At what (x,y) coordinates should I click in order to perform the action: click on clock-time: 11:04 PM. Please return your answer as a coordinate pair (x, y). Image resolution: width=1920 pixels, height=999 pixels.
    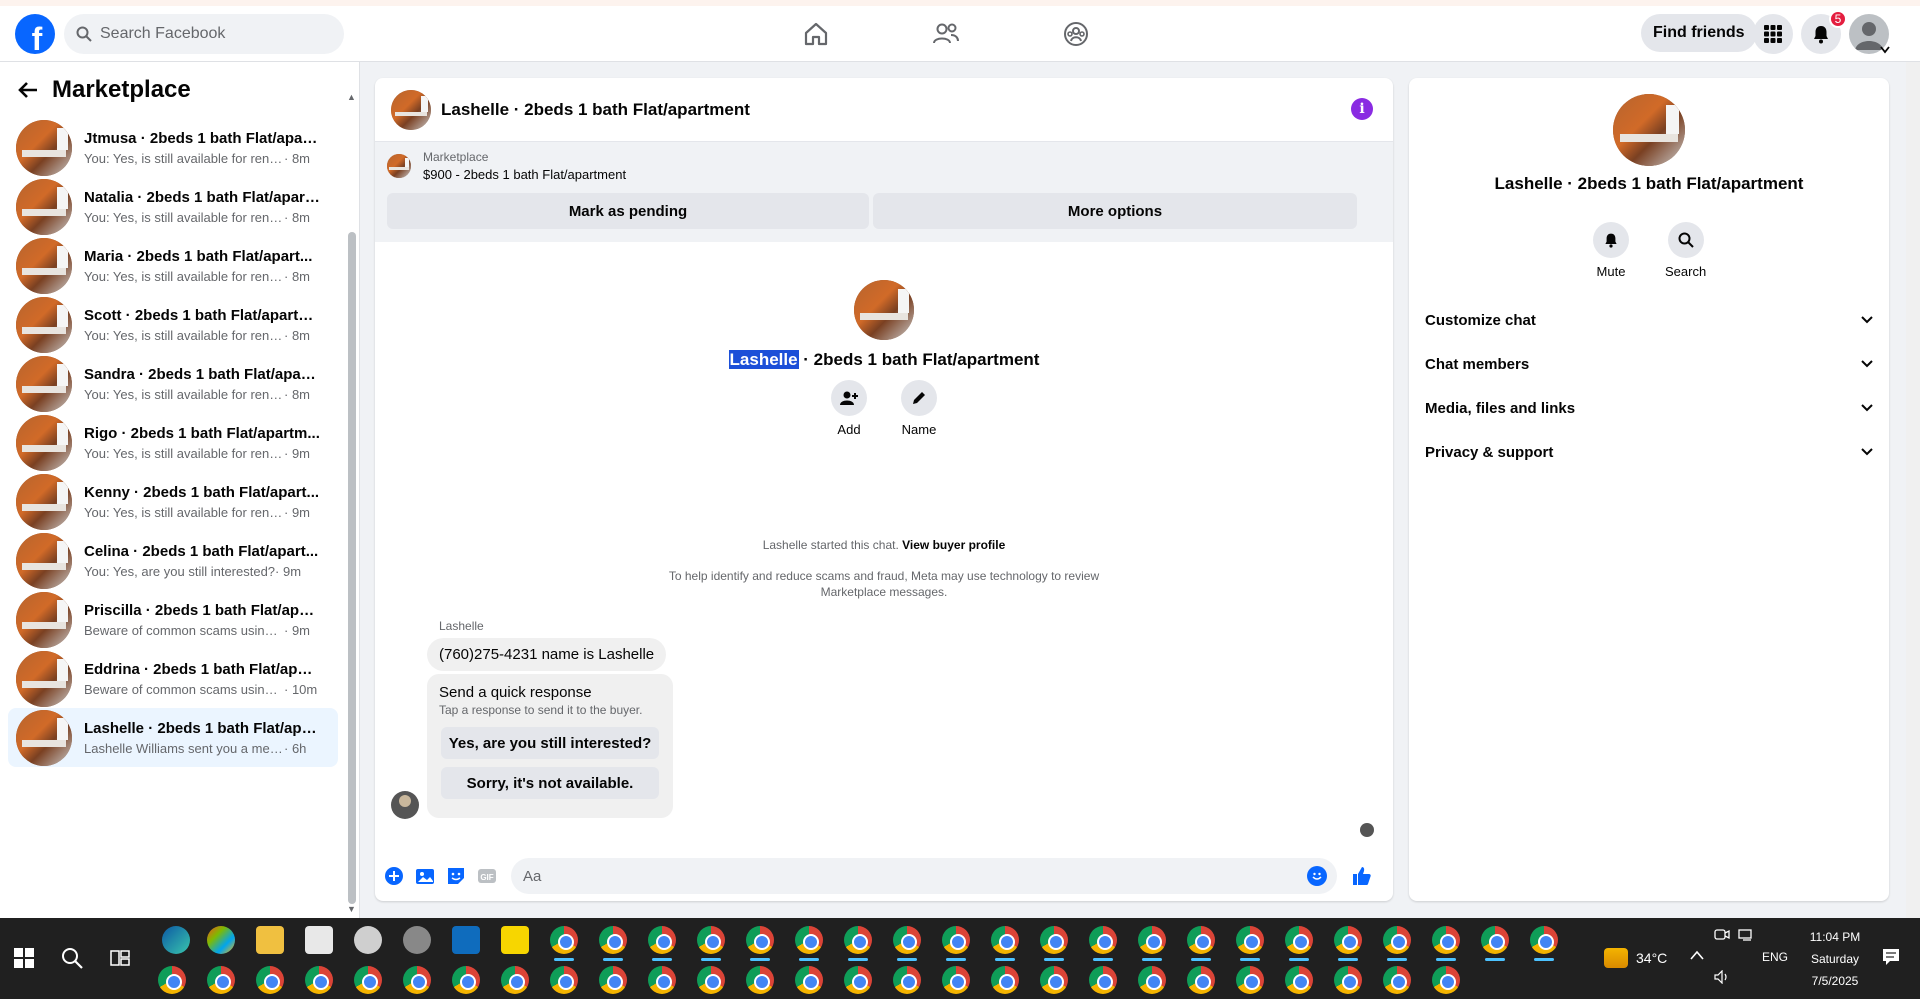
    Looking at the image, I should click on (1835, 937).